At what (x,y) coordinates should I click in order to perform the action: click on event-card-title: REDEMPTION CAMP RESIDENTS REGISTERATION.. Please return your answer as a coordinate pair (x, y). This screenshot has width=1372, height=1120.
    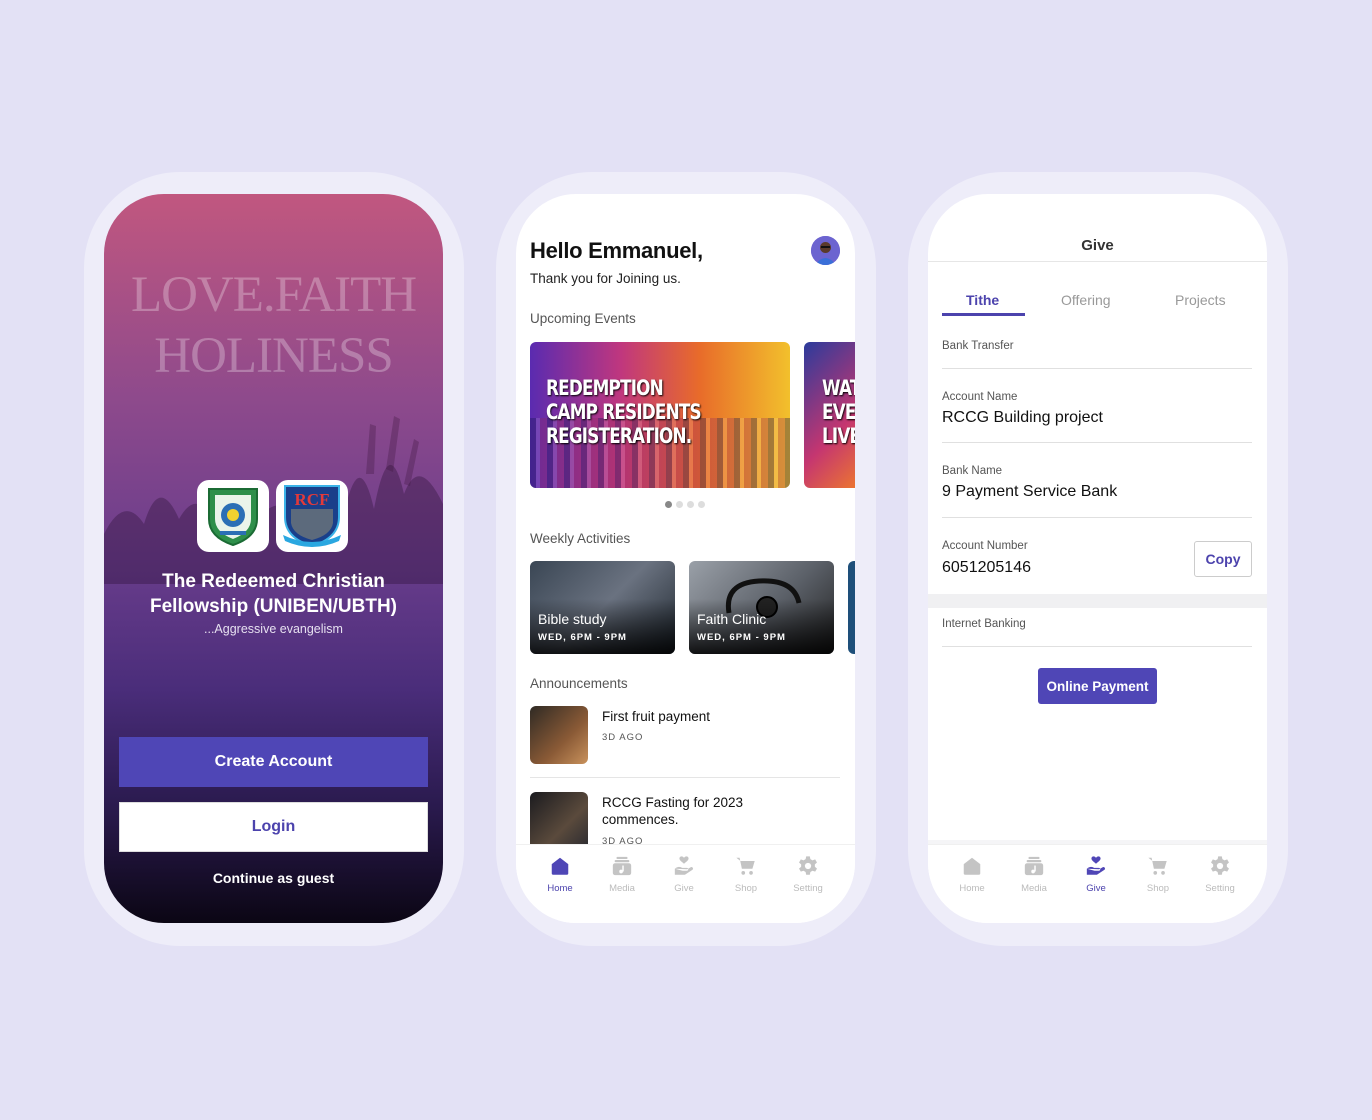
    Looking at the image, I should click on (624, 412).